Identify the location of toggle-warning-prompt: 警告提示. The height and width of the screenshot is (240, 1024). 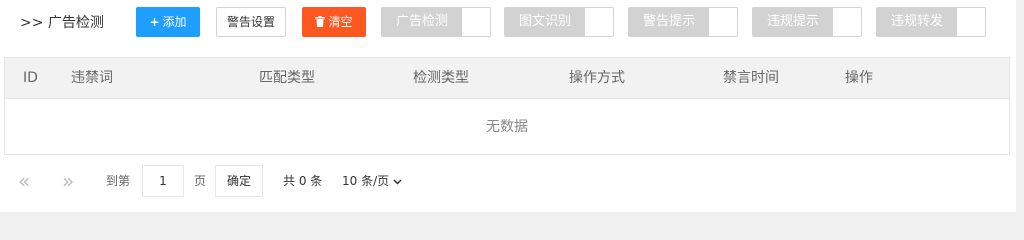
(683, 22).